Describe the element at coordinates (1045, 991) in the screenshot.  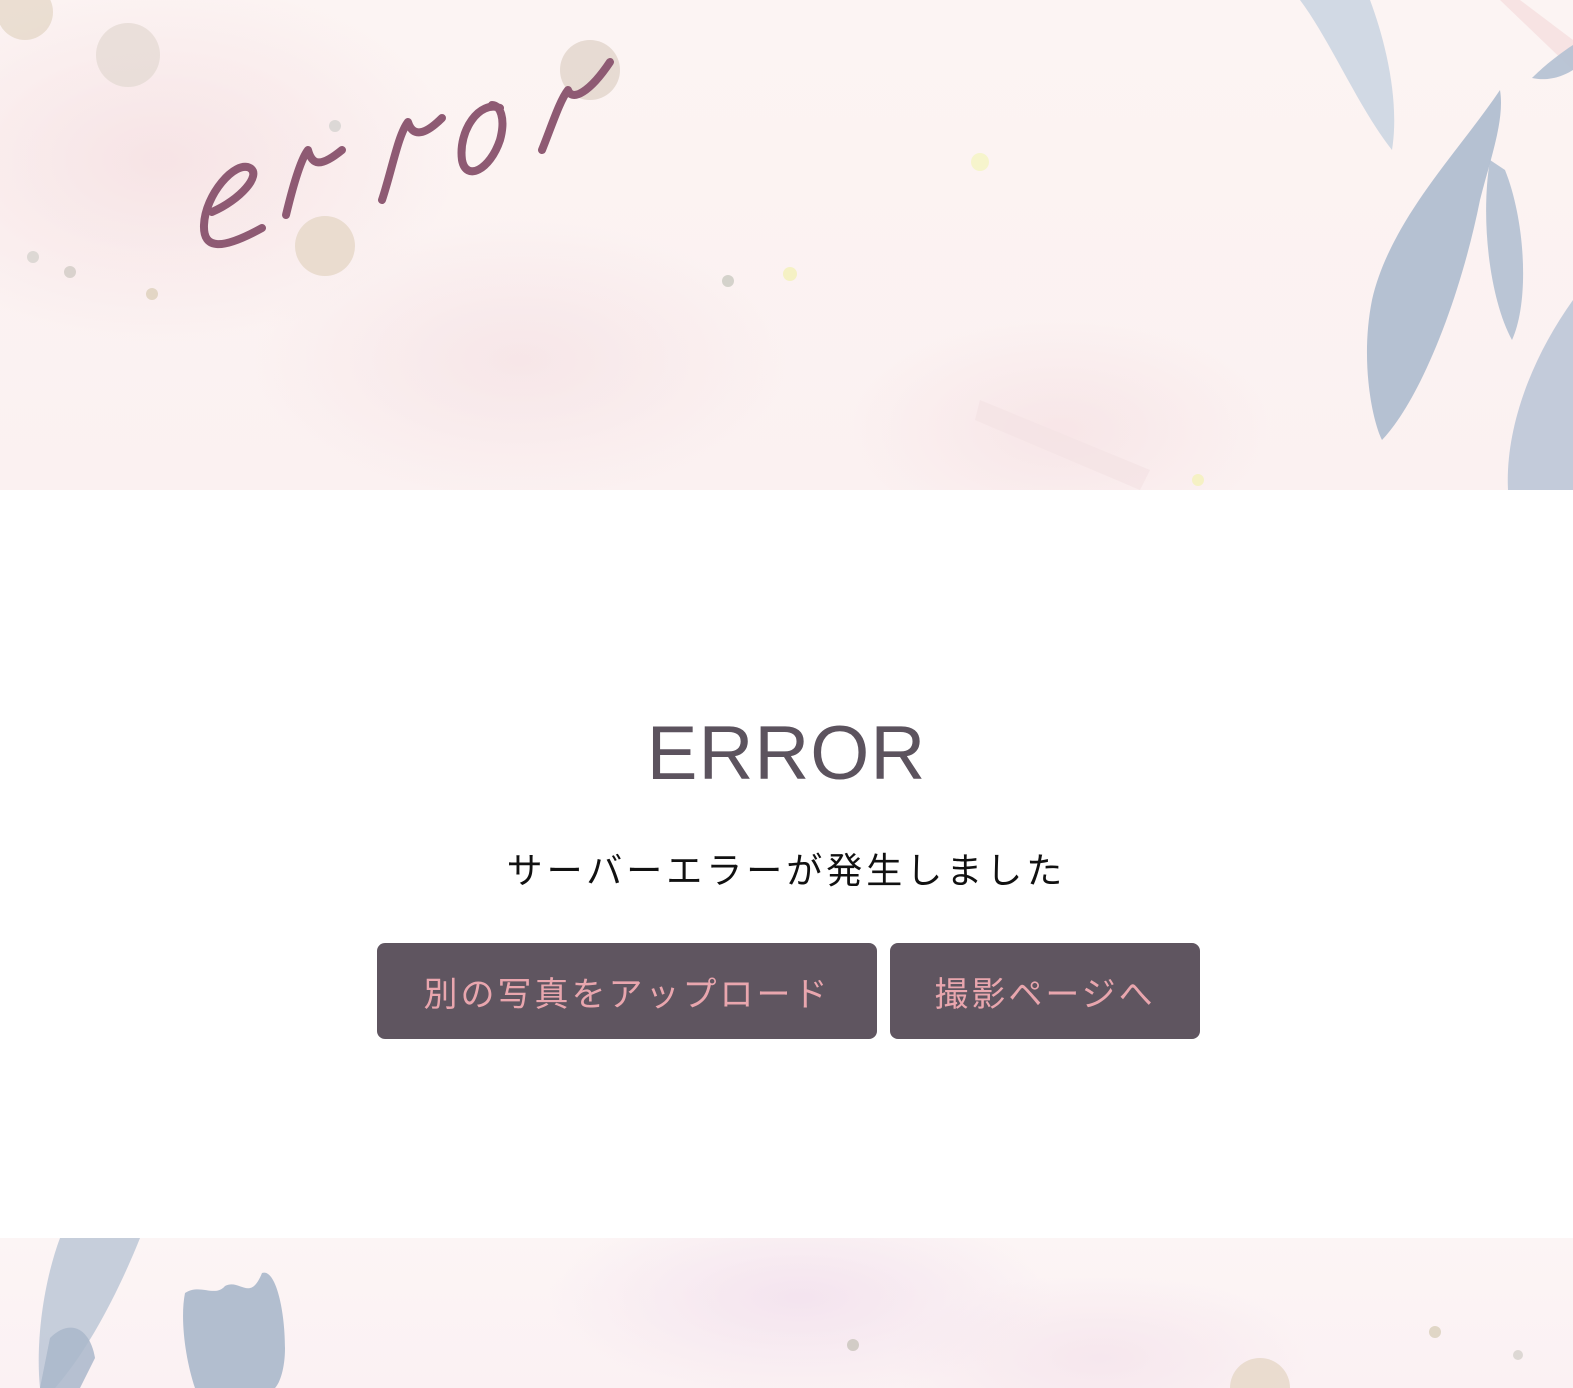
I see `go-to-camera-page-button: 撮影ページへ` at that location.